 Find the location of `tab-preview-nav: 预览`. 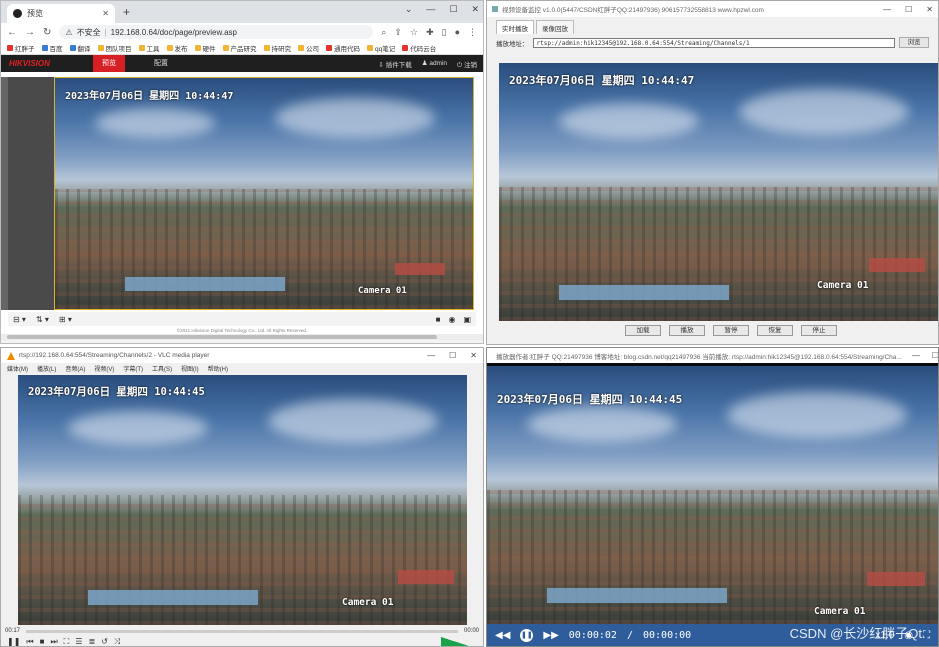

tab-preview-nav: 预览 is located at coordinates (109, 63).